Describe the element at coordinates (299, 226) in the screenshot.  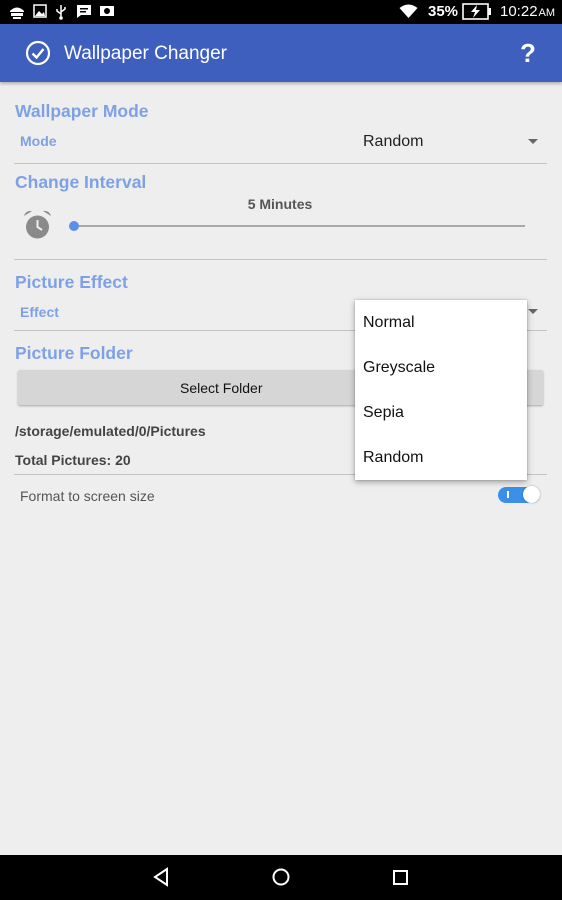
I see `interval-slider` at that location.